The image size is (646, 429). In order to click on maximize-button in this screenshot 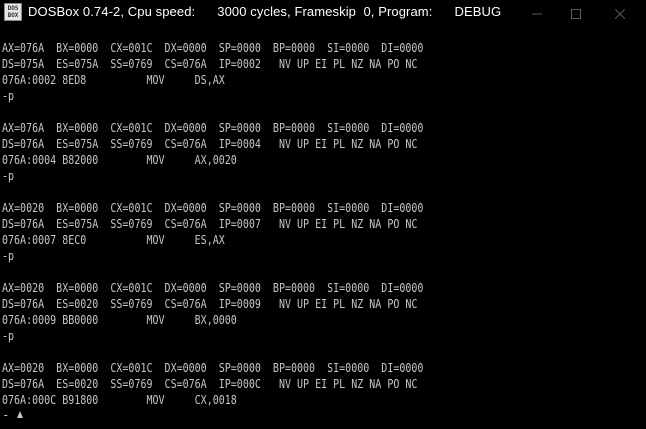, I will do `click(576, 12)`.